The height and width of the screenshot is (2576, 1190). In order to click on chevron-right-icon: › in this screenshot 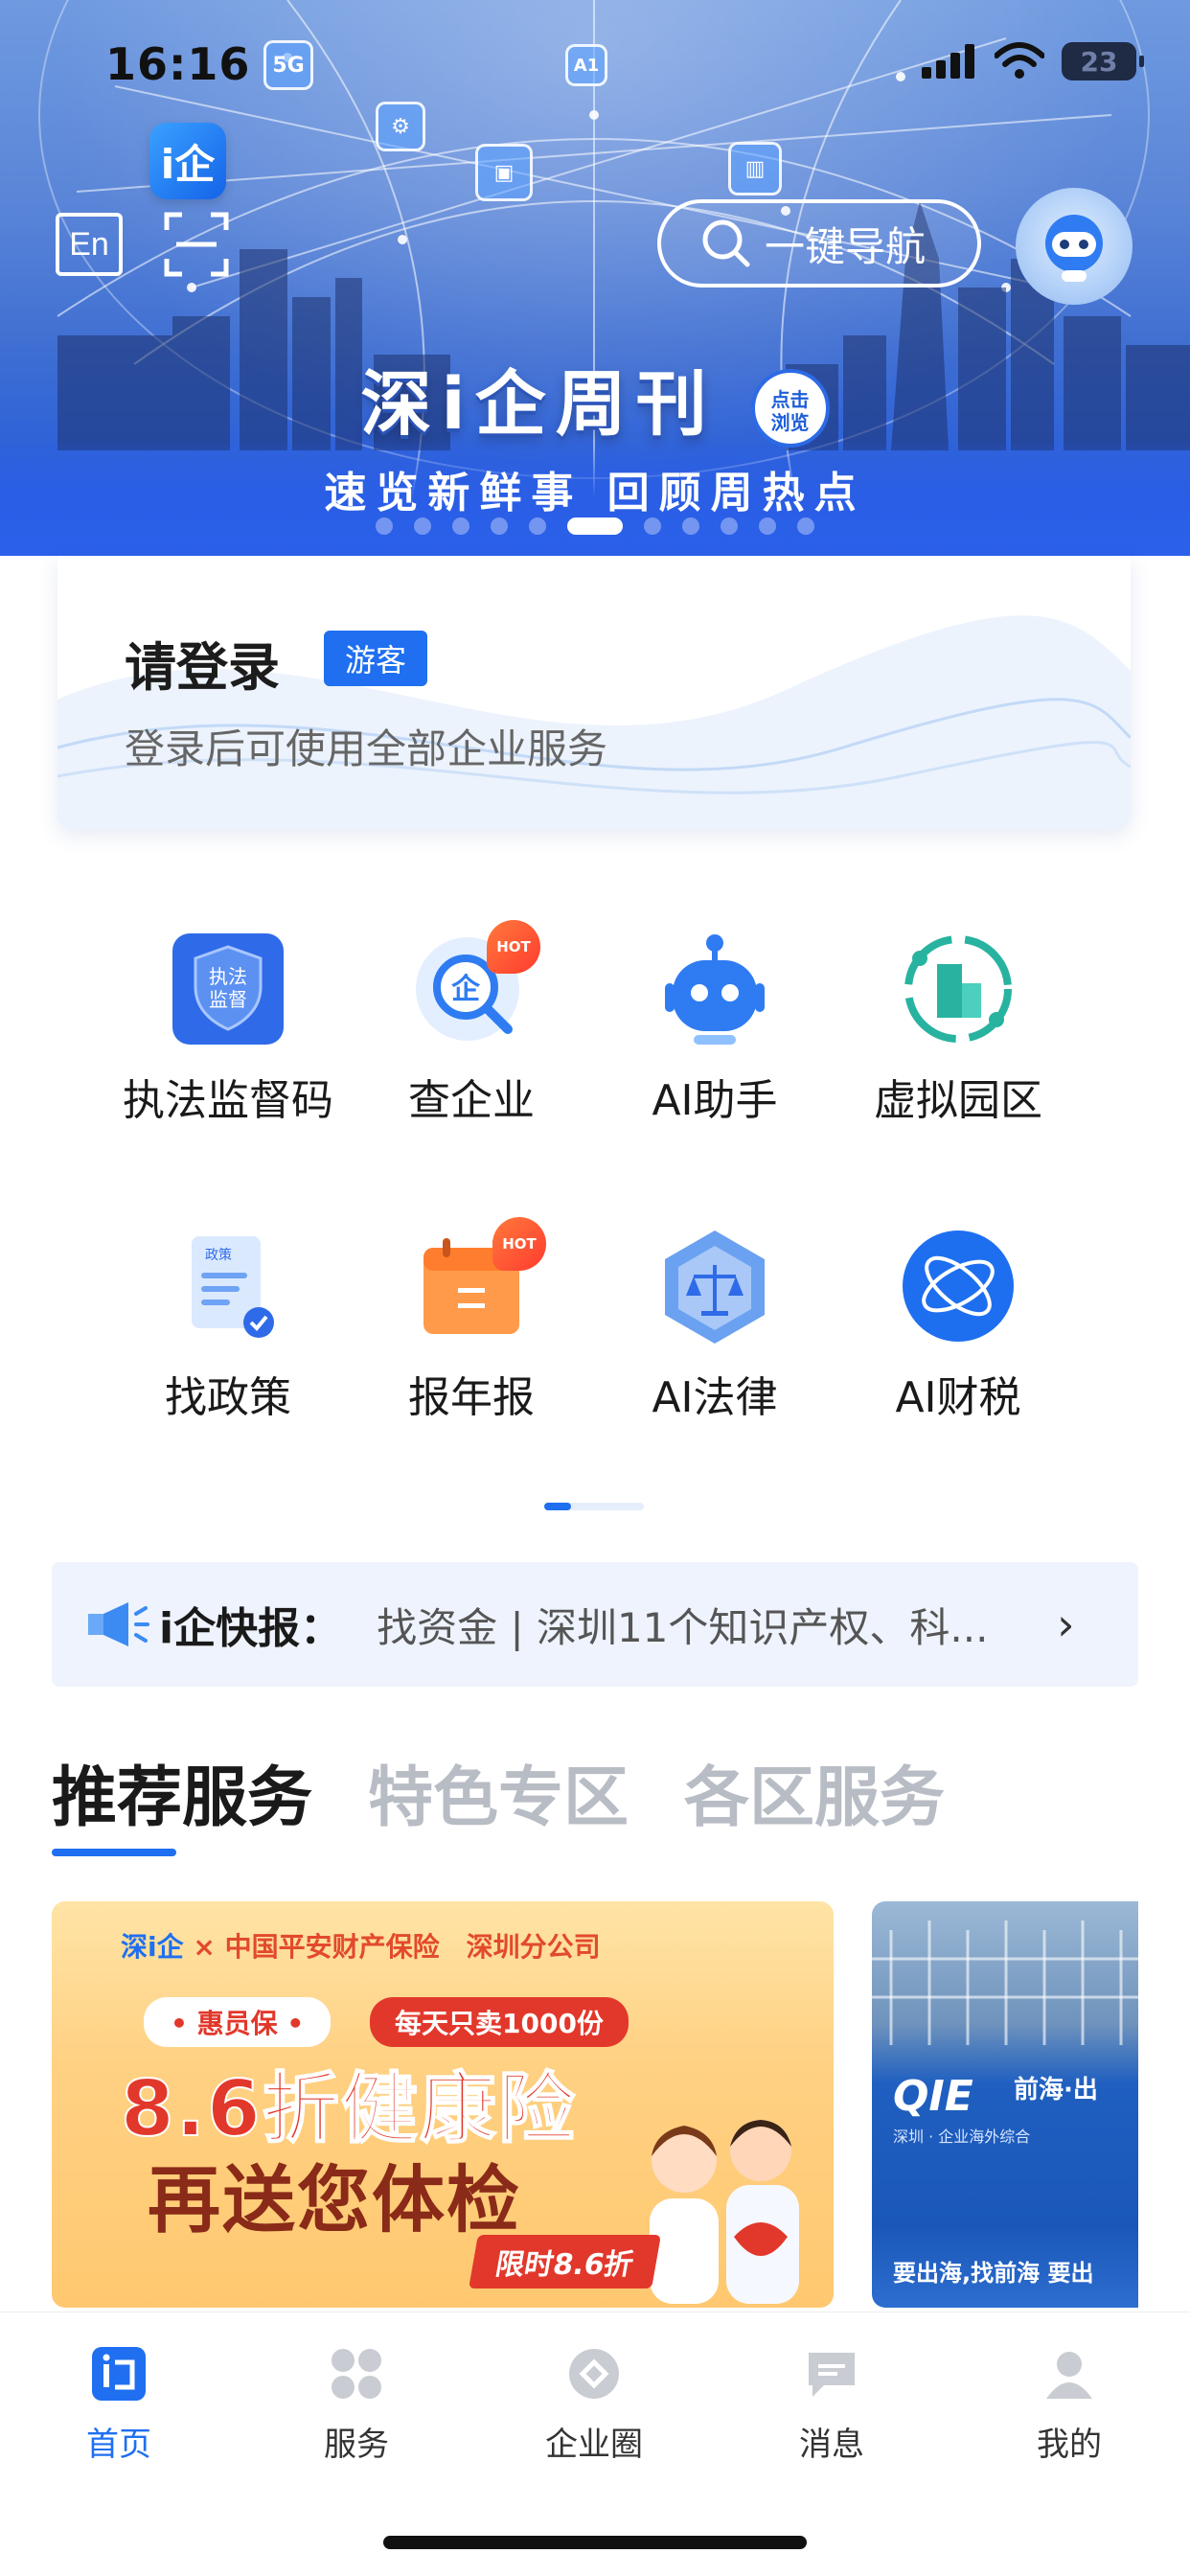, I will do `click(1066, 1624)`.